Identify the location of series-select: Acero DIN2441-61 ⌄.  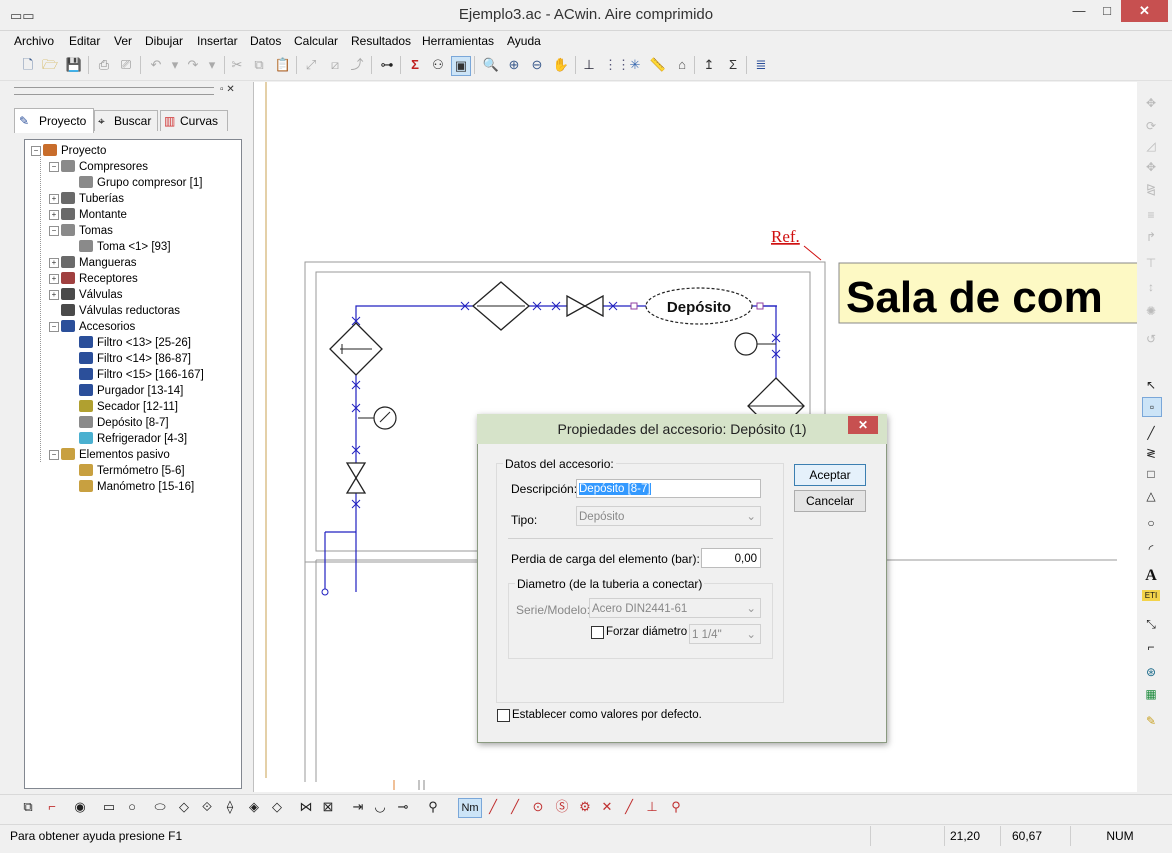
(675, 608).